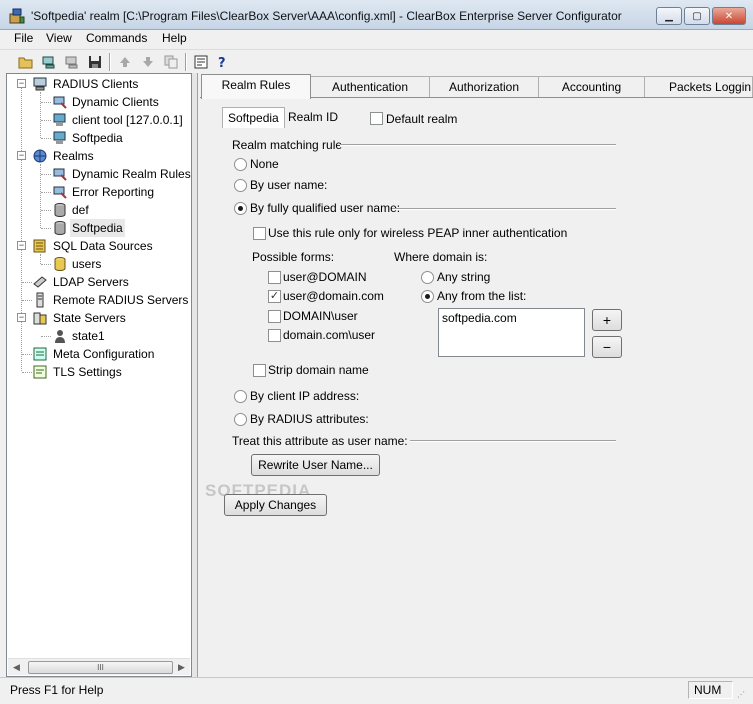  I want to click on realms-icon, so click(40, 156).